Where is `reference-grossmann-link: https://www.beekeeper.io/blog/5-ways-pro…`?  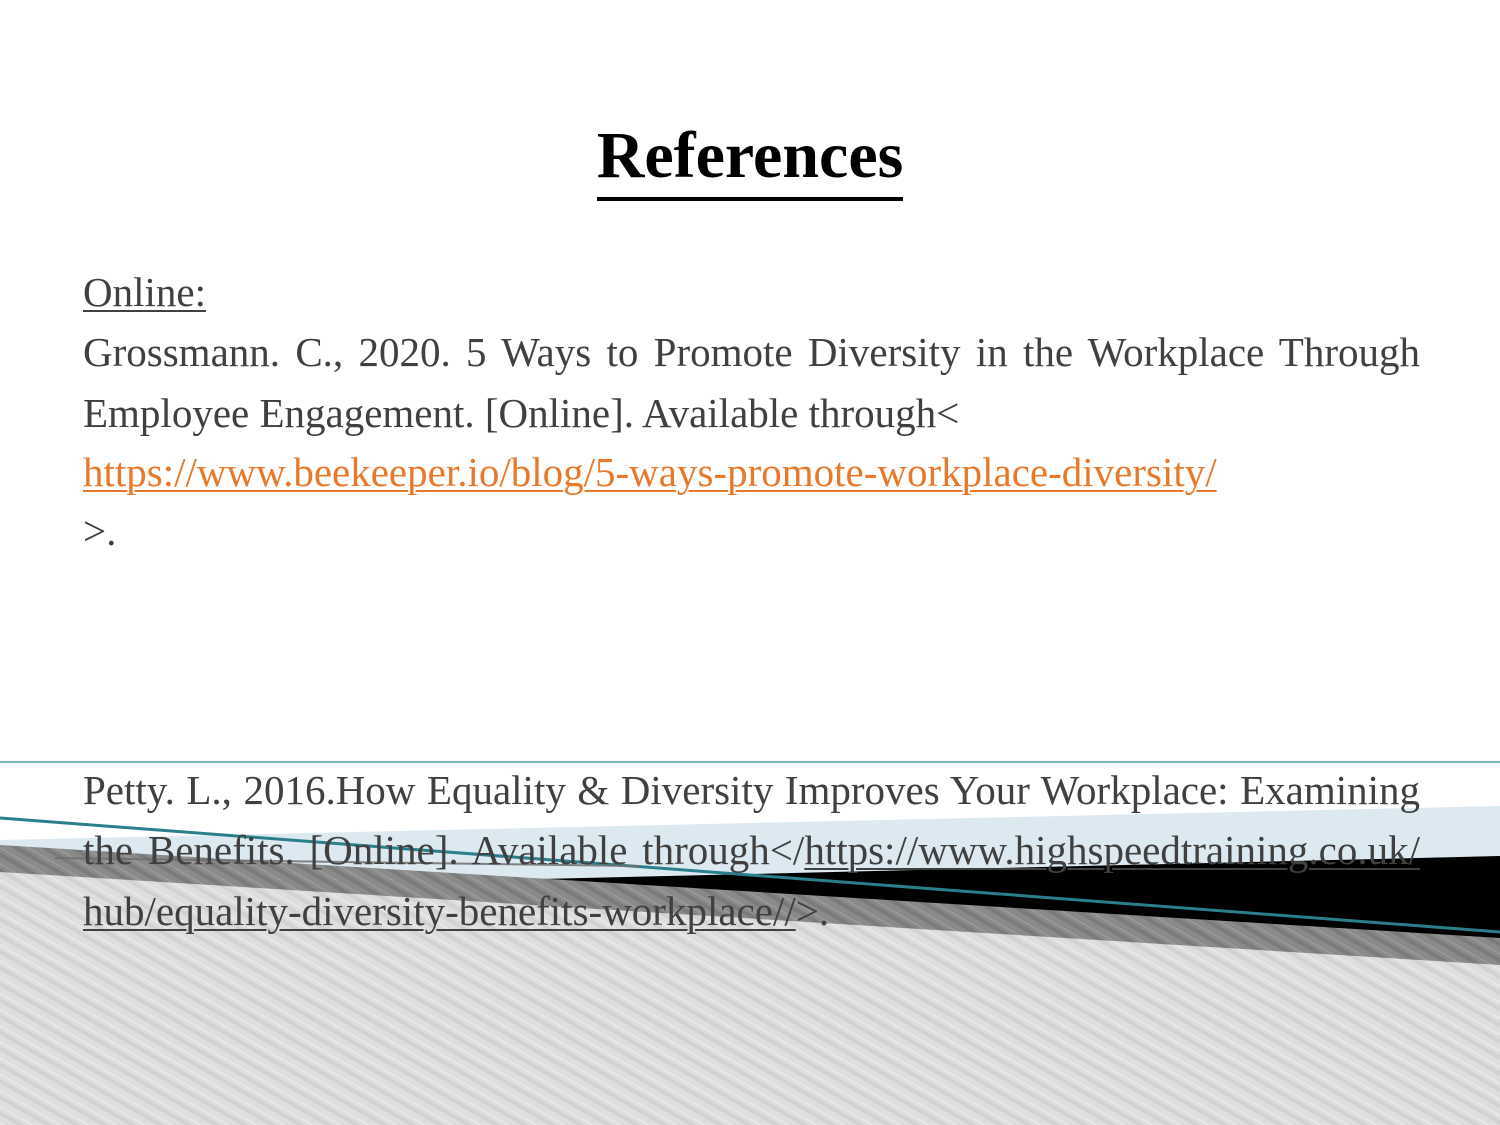 reference-grossmann-link: https://www.beekeeper.io/blog/5-ways-pro… is located at coordinates (650, 472).